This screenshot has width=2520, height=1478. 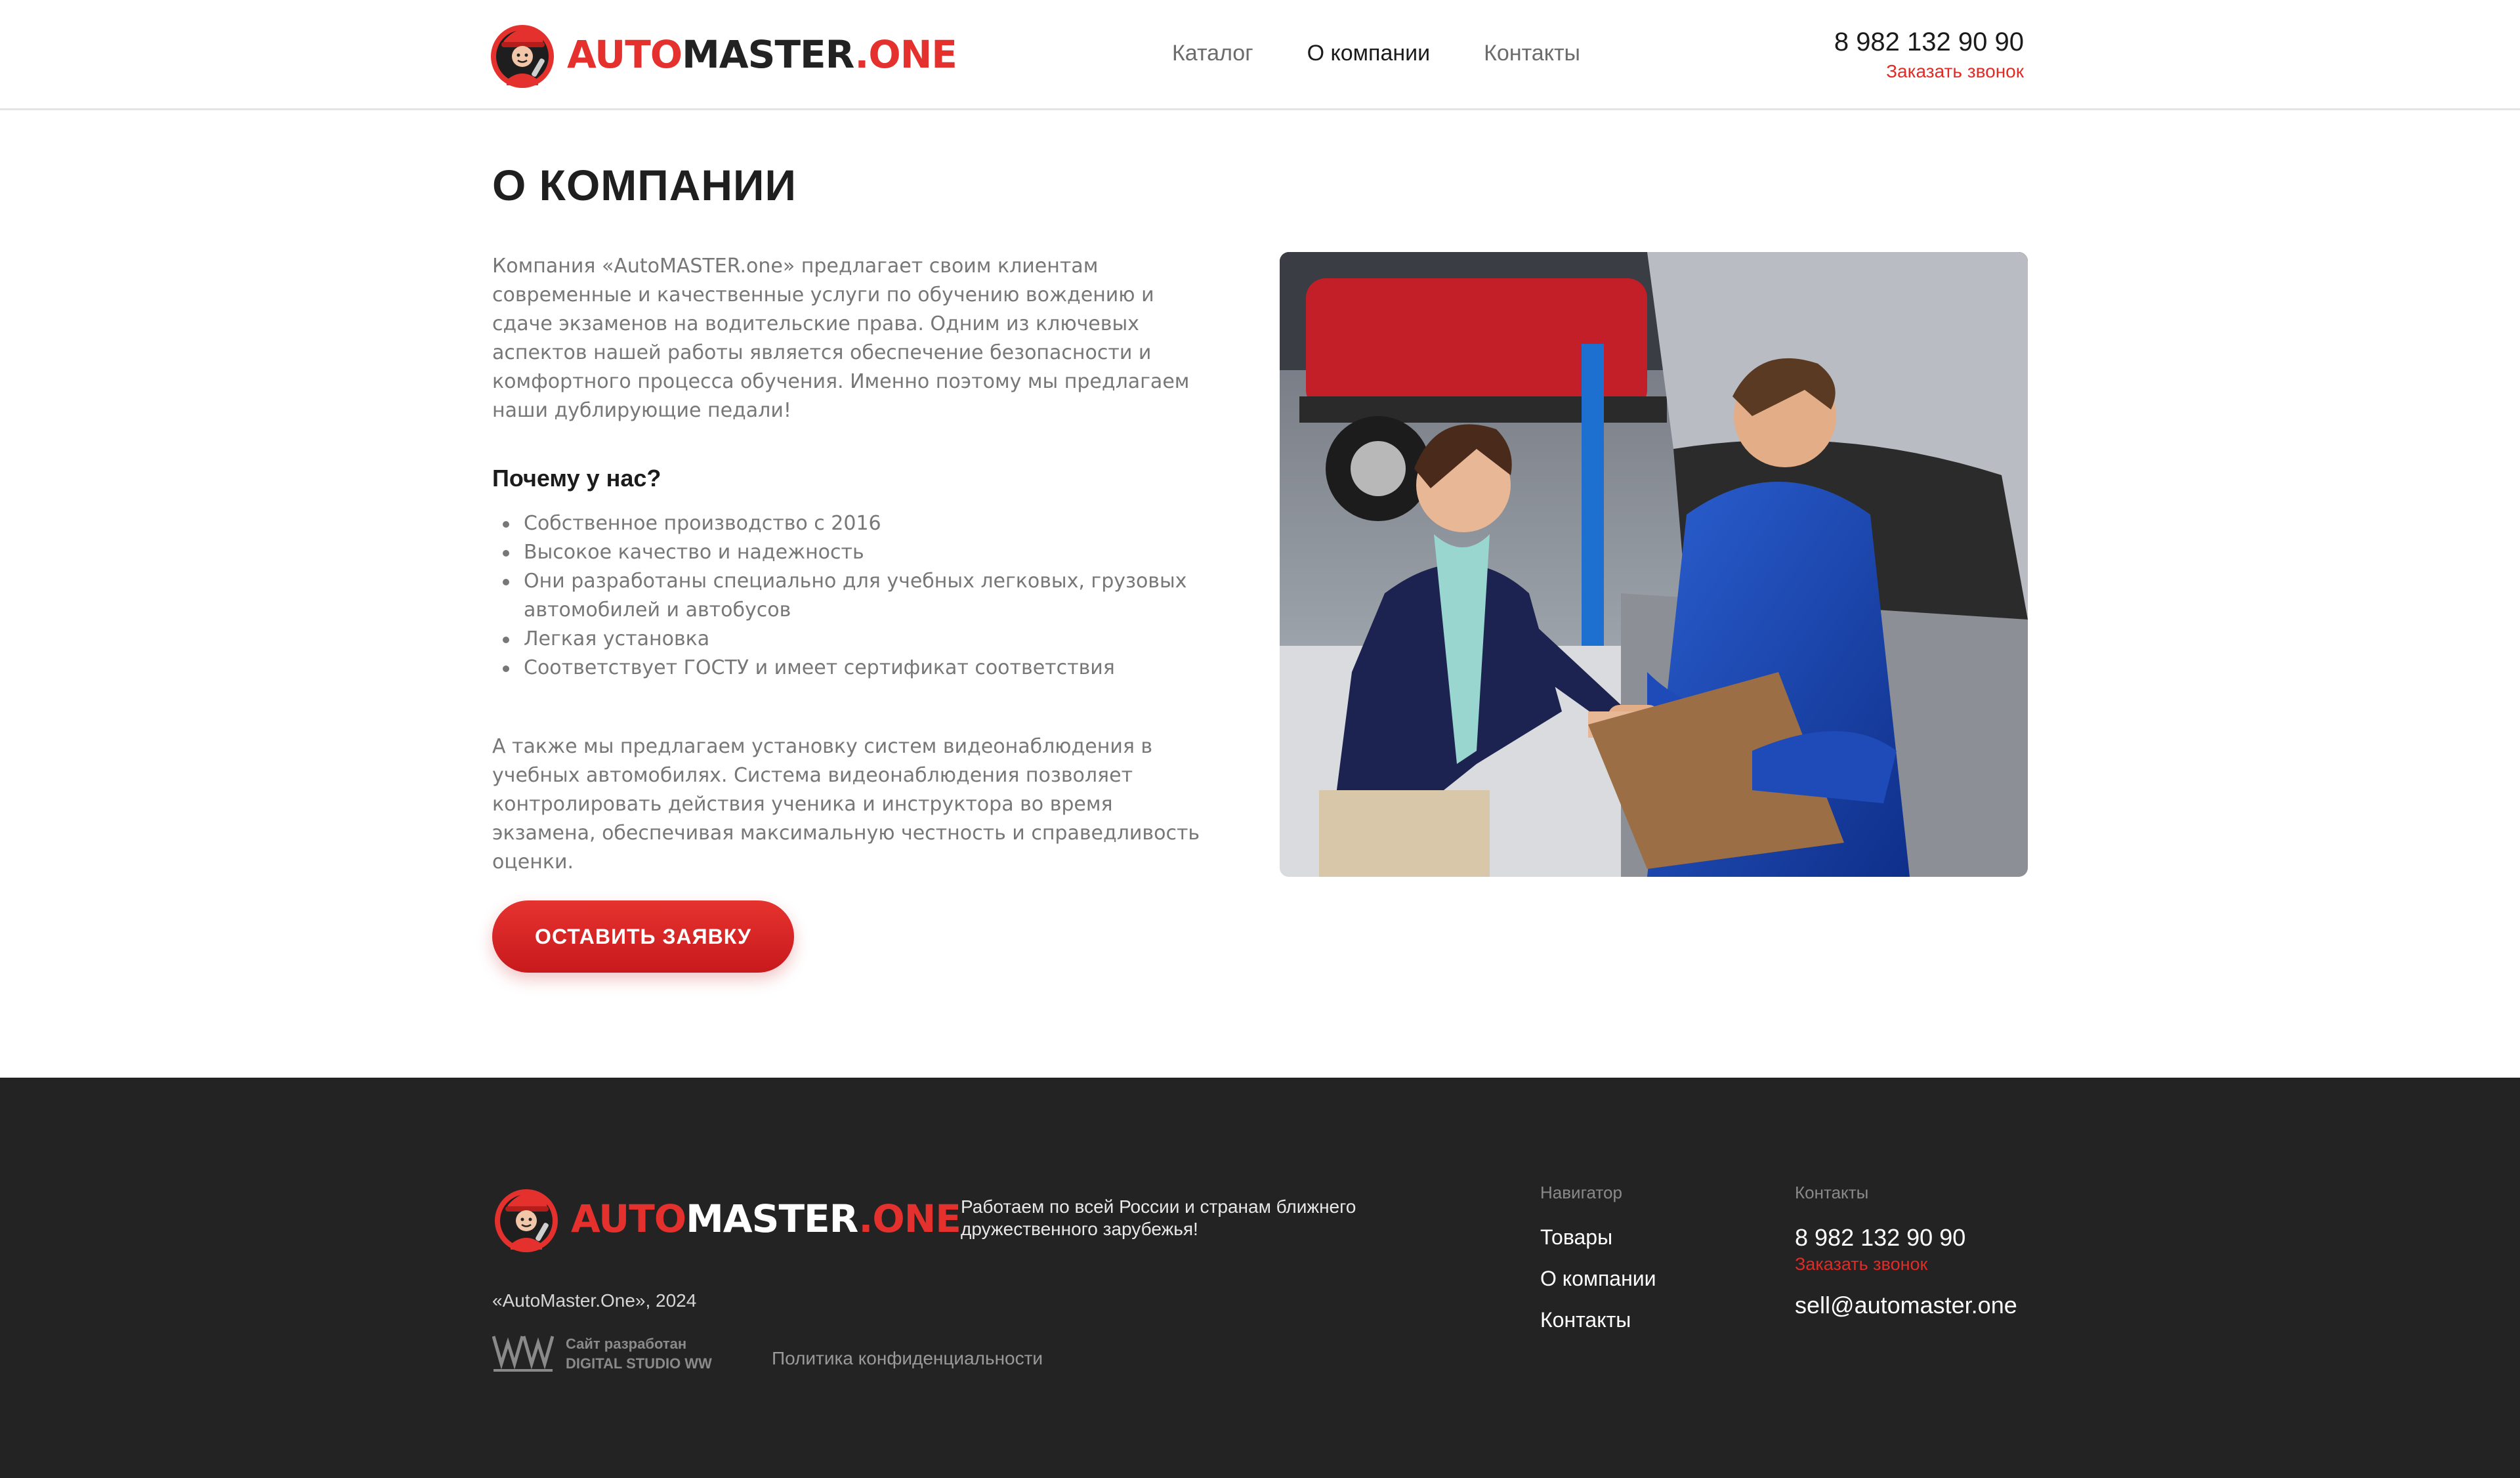 I want to click on privacy-policy-link: Политика конфиденциальности, so click(x=907, y=1358).